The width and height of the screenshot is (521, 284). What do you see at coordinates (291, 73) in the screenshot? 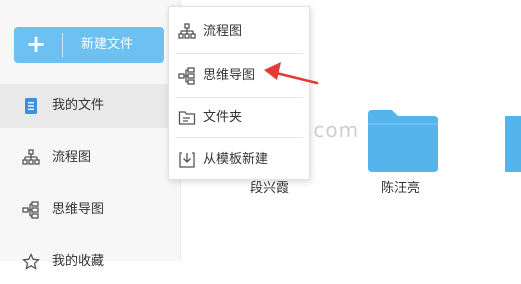
I see `annotation-arrow-icon` at bounding box center [291, 73].